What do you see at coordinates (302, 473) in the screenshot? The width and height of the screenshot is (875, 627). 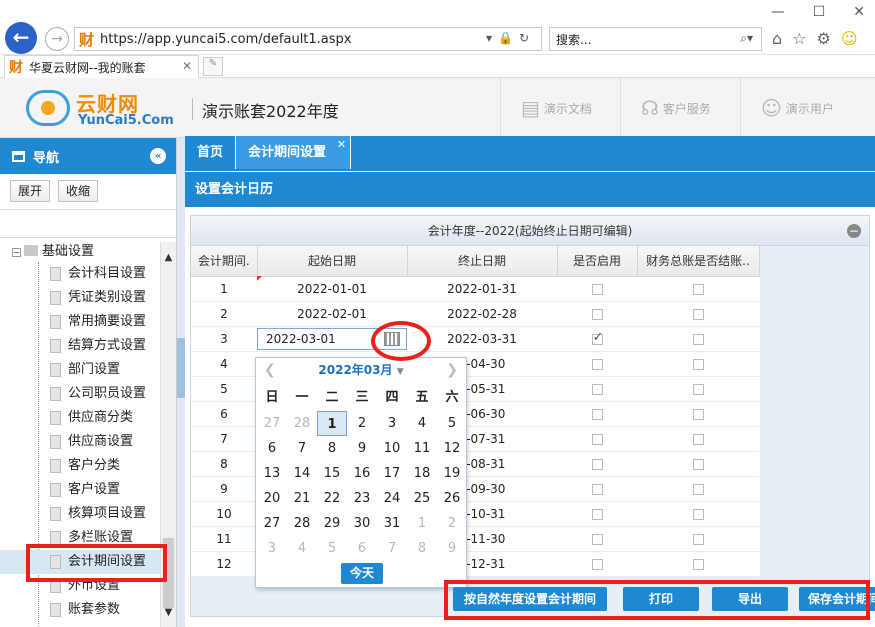 I see `calendar-day: 14` at bounding box center [302, 473].